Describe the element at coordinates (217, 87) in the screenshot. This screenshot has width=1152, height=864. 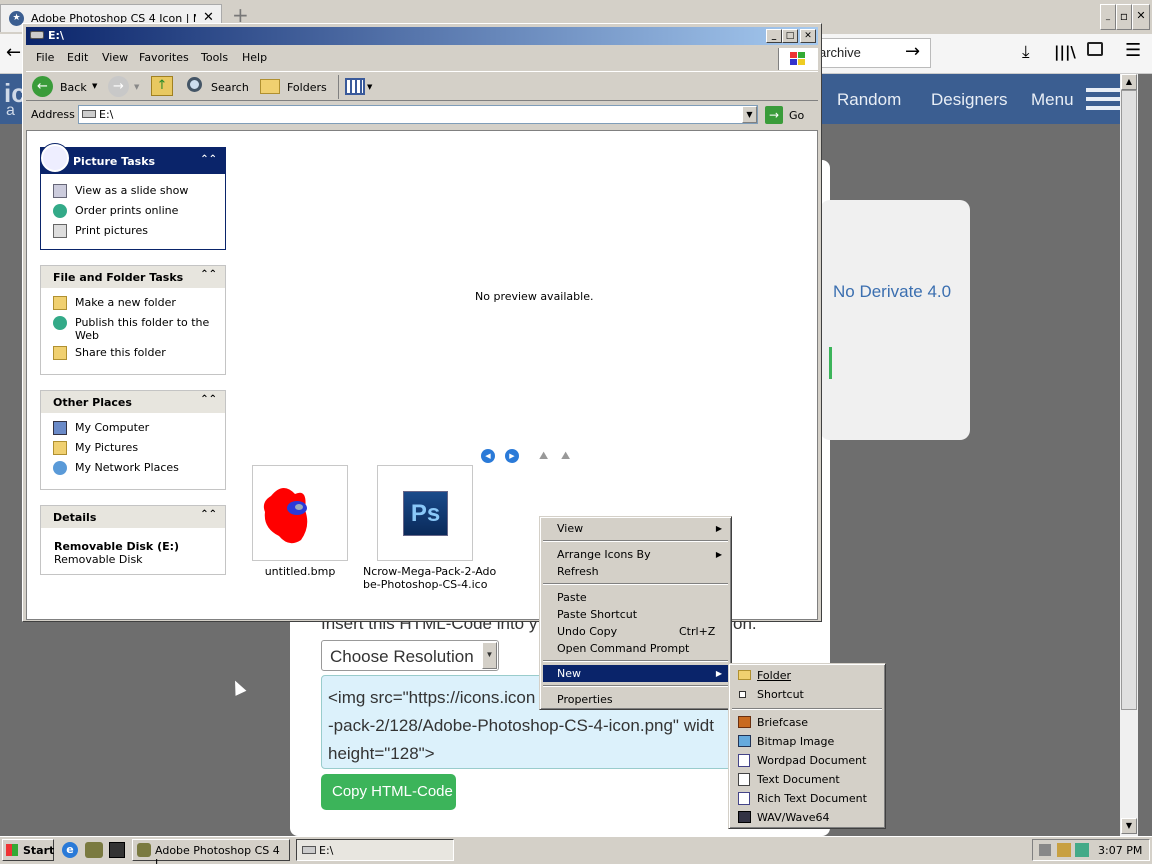
I see `search-button: Search` at that location.